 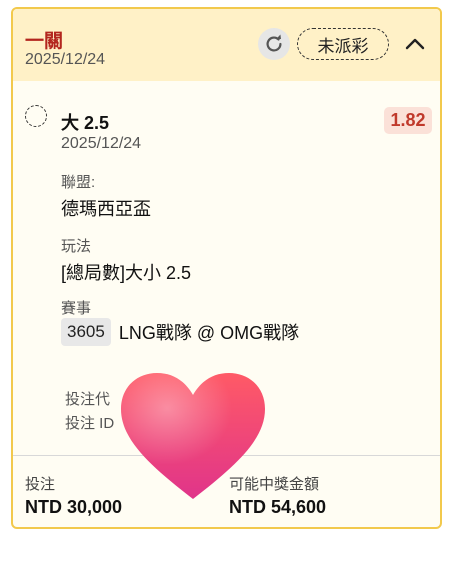 I want to click on selection-title: 大 2.5, so click(x=85, y=123).